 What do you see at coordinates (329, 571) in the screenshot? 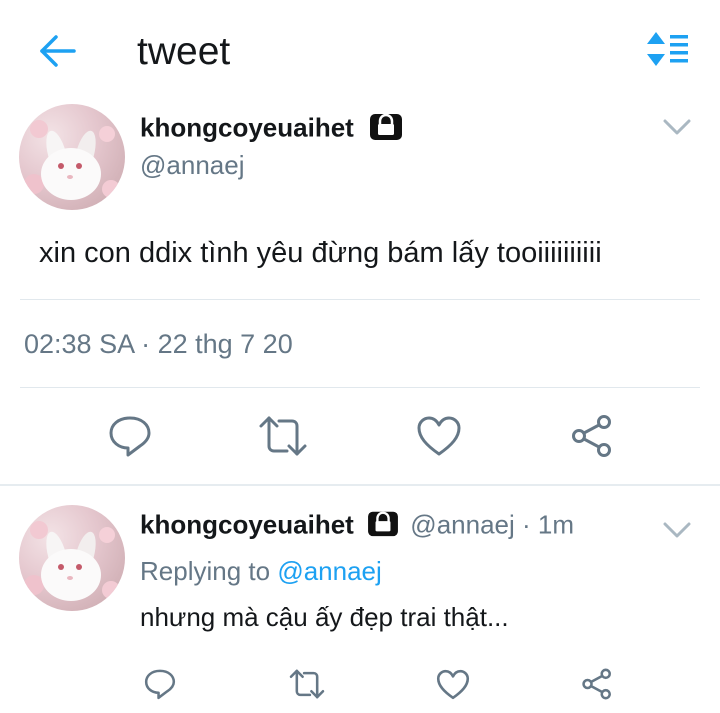
I see `replying-to-mention: @annaej` at bounding box center [329, 571].